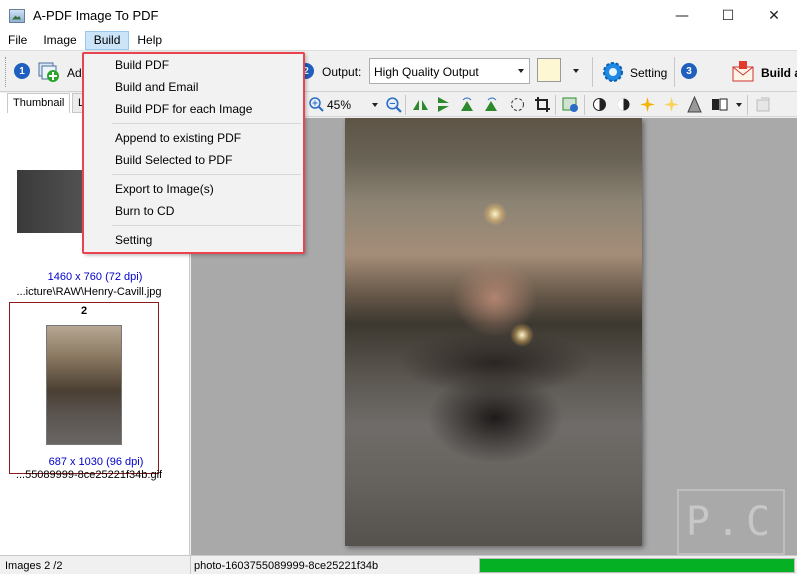 The image size is (797, 574). What do you see at coordinates (193, 87) in the screenshot?
I see `menu-item-build-and-email: Build and Email` at bounding box center [193, 87].